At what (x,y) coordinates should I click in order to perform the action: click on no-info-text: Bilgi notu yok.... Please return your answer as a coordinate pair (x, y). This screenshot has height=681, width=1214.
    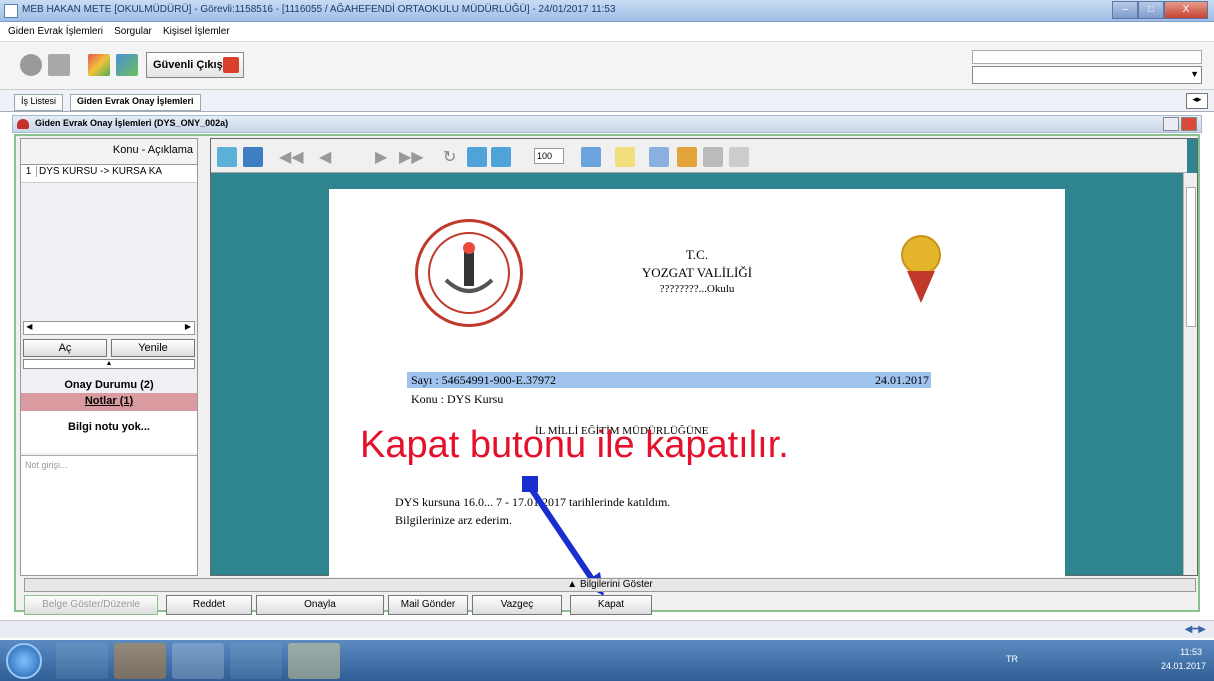
    Looking at the image, I should click on (109, 432).